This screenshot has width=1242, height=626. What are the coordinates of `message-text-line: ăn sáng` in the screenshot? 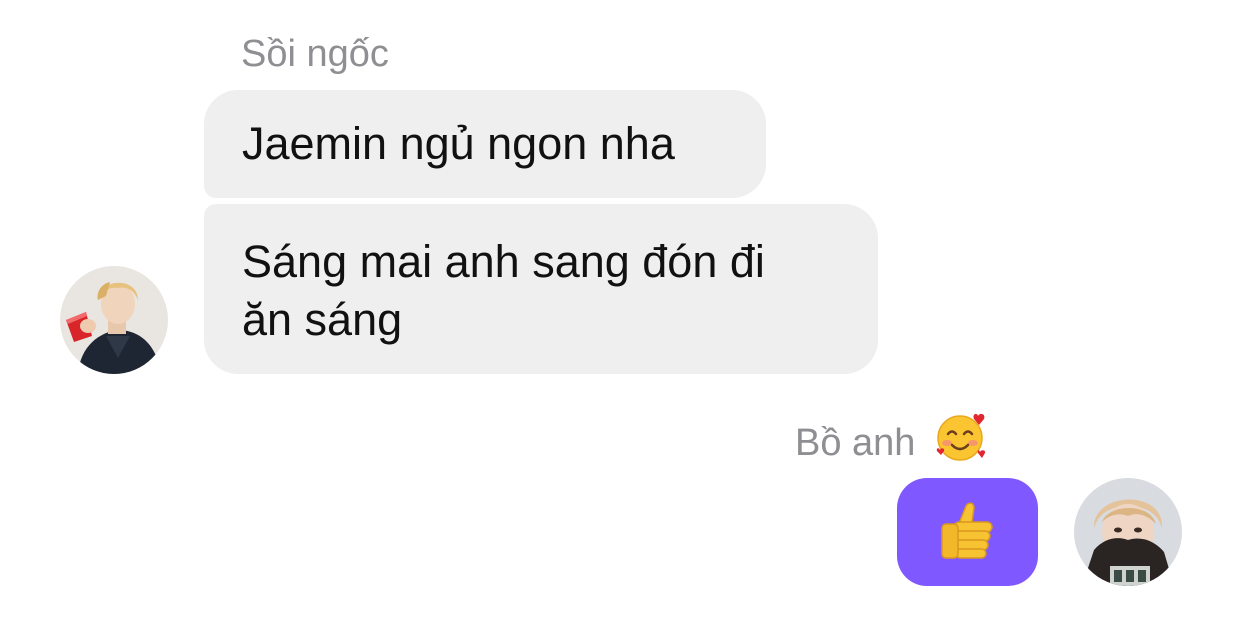 It's located at (322, 319).